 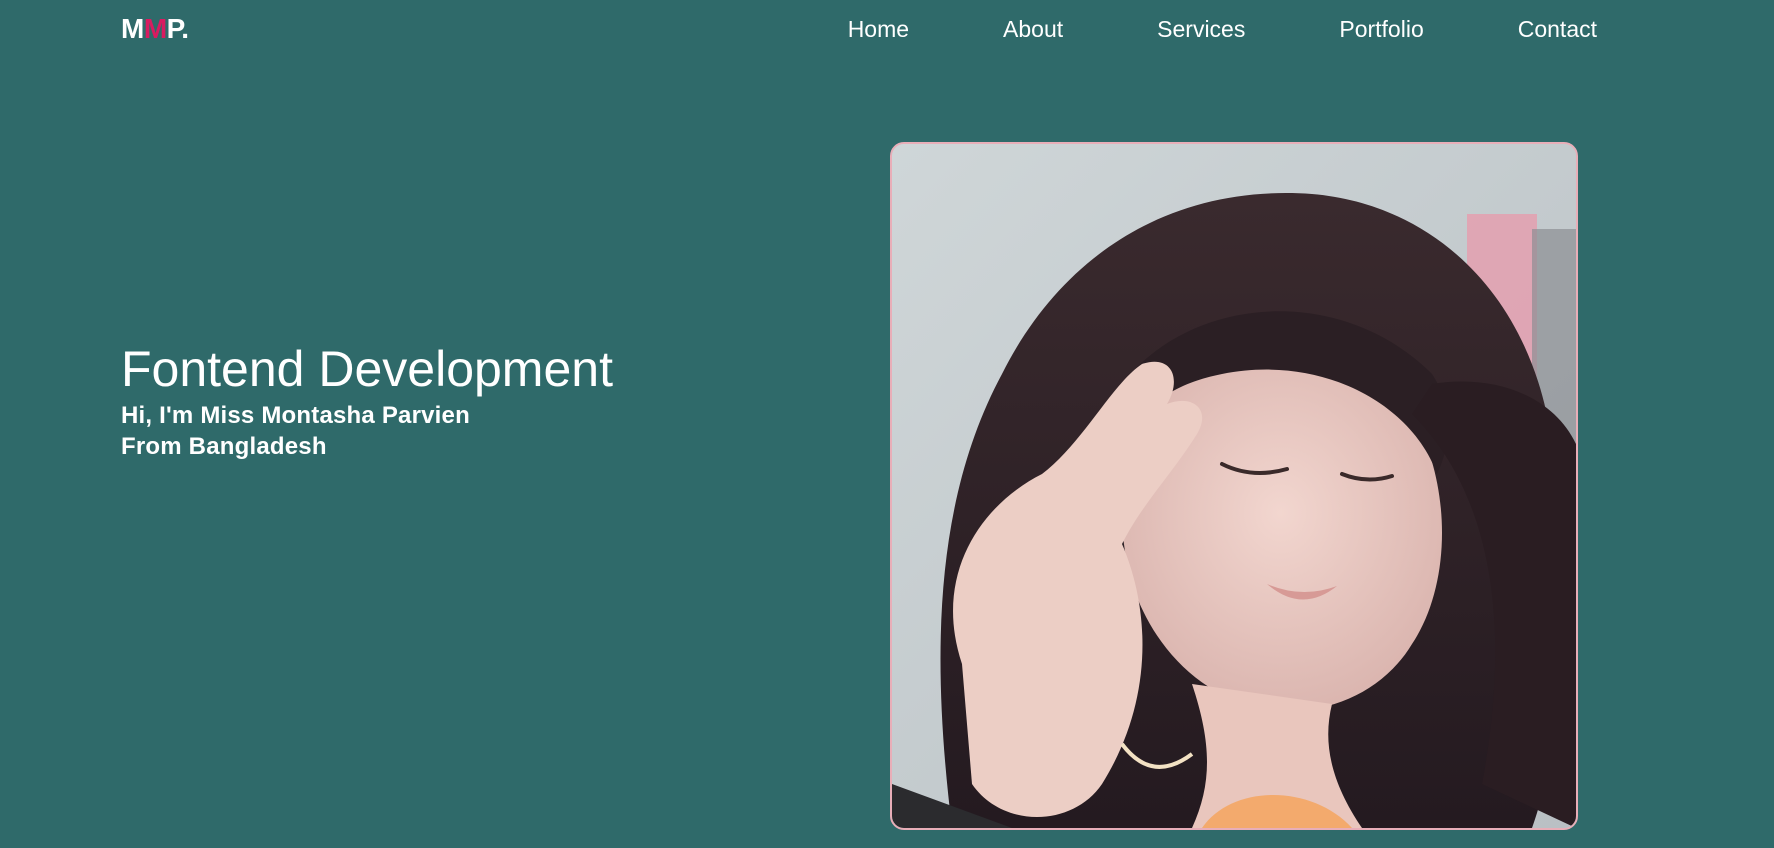 I want to click on hero-title: Fontend Development, so click(x=367, y=369).